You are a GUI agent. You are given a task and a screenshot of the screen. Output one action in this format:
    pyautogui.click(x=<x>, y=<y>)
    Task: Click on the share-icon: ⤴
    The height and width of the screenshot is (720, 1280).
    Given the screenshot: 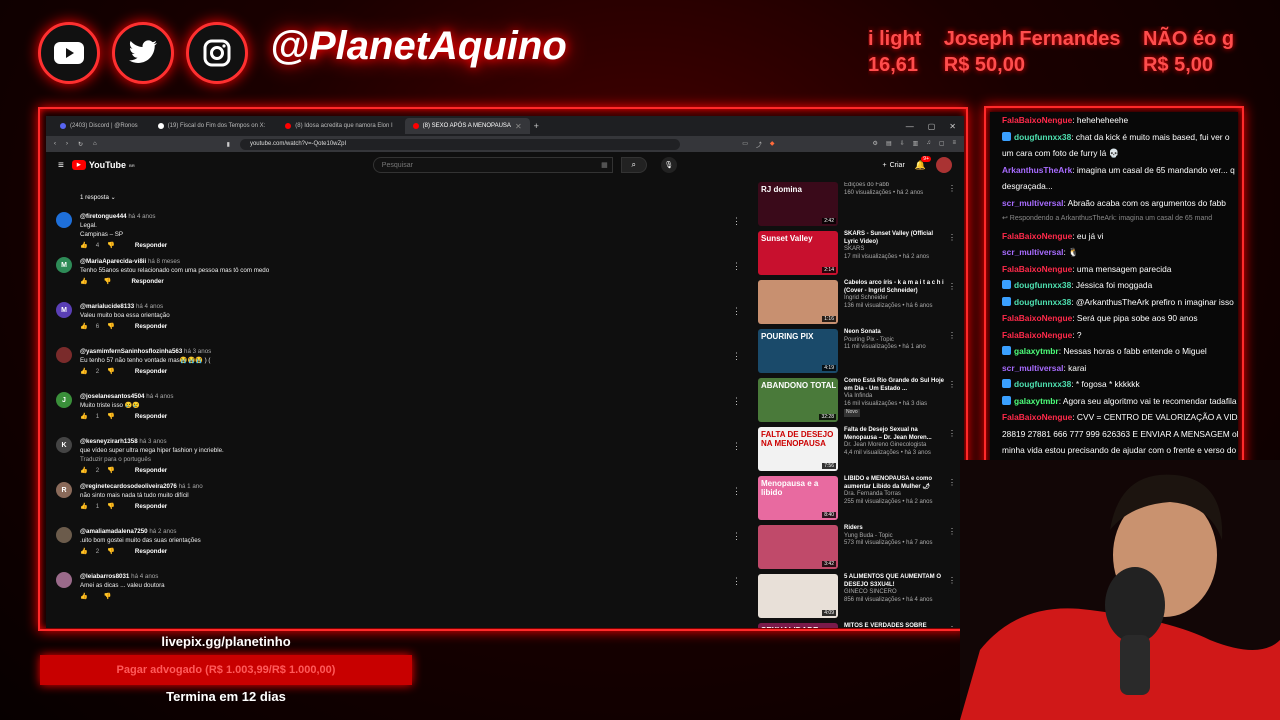 What is the action you would take?
    pyautogui.click(x=759, y=144)
    